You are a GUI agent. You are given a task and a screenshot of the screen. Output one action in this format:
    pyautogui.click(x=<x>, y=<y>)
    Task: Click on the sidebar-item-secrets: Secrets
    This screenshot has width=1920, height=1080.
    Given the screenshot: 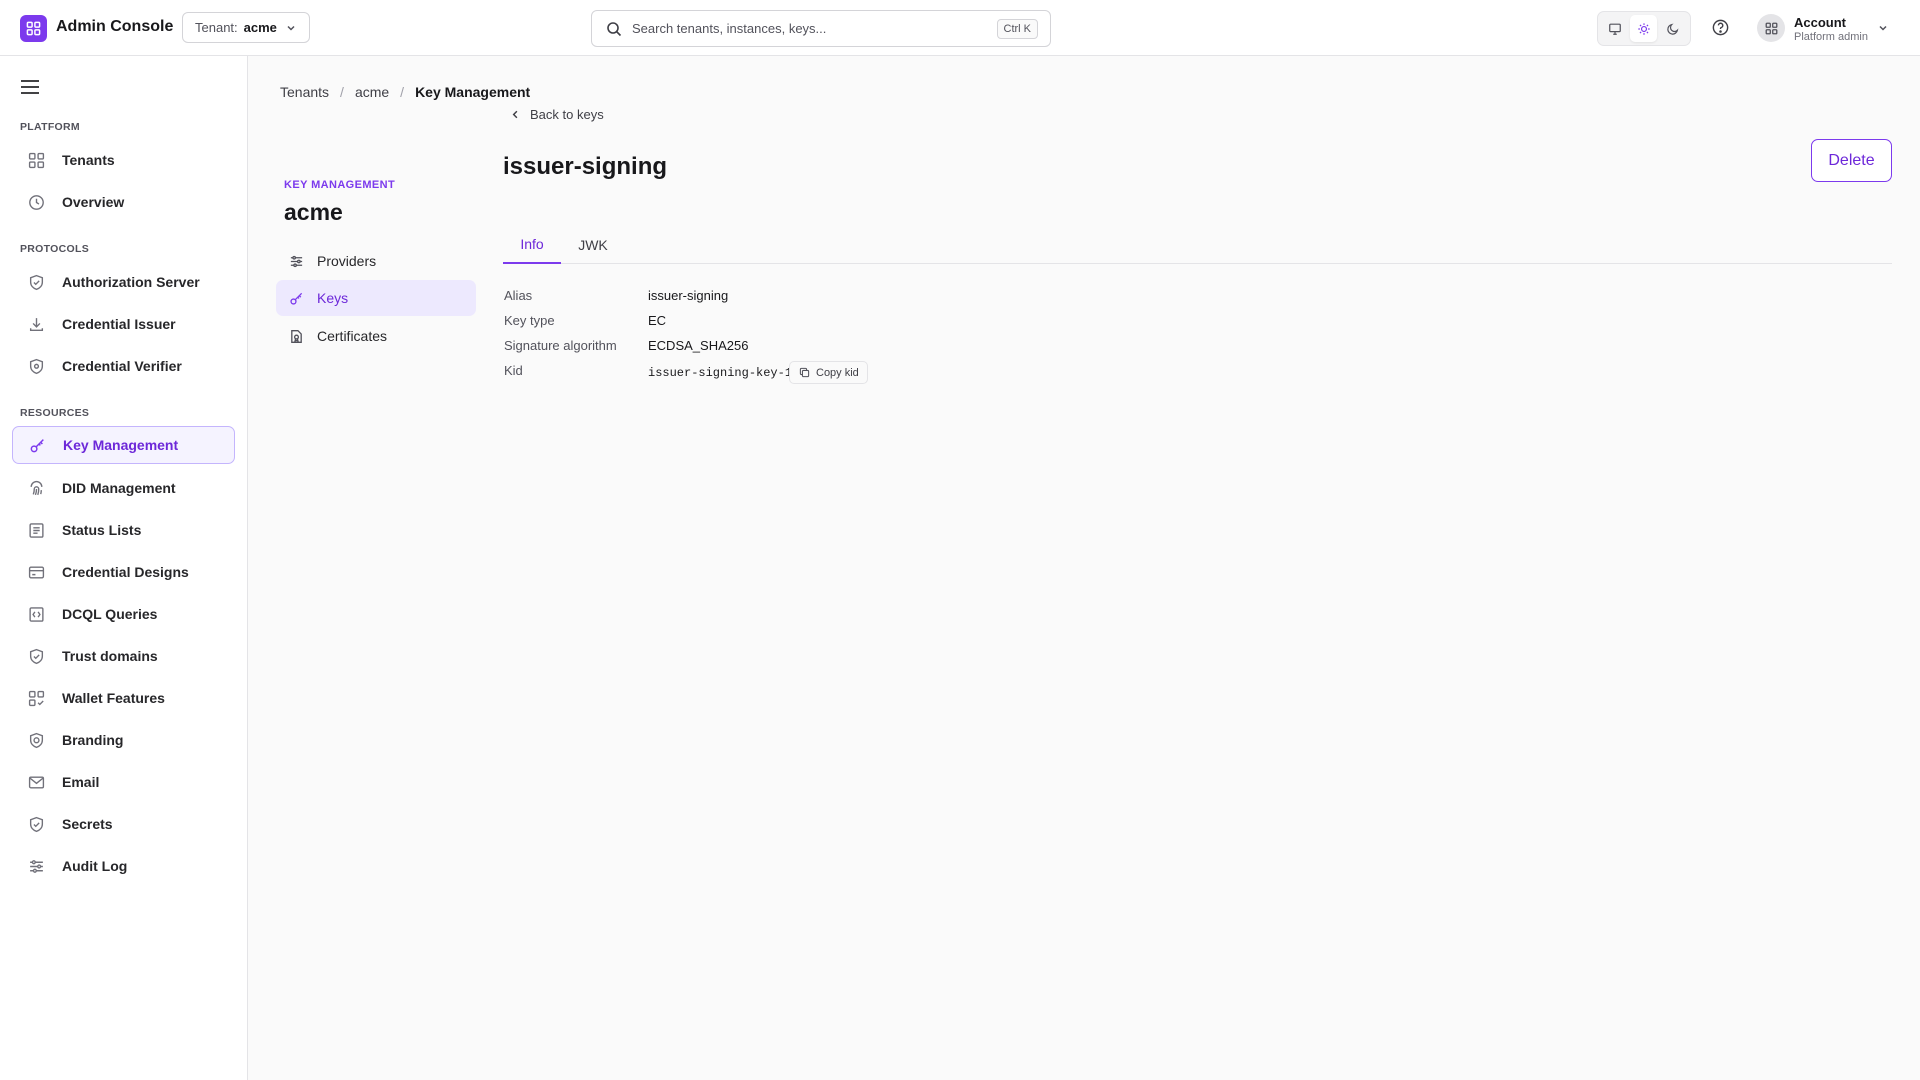 What is the action you would take?
    pyautogui.click(x=123, y=824)
    